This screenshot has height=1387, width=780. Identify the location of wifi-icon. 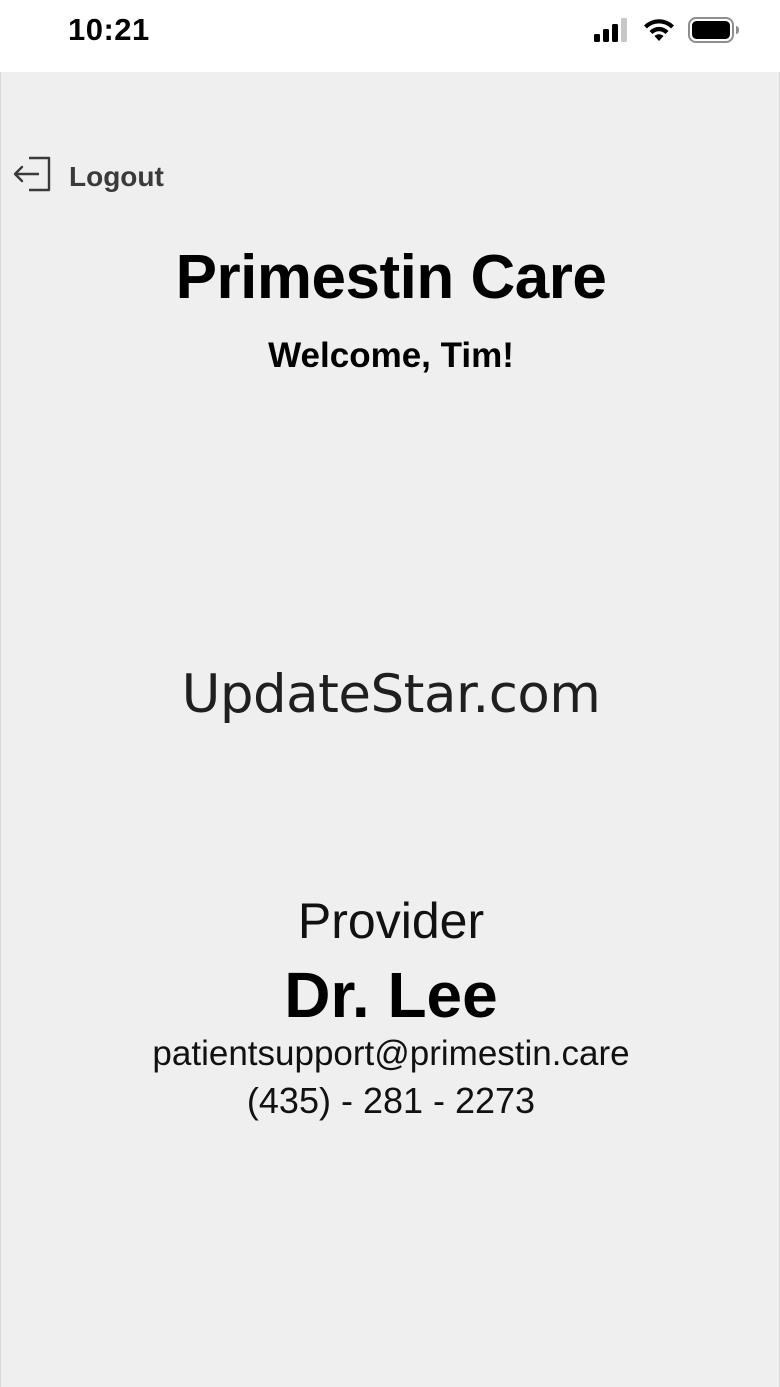
(659, 32).